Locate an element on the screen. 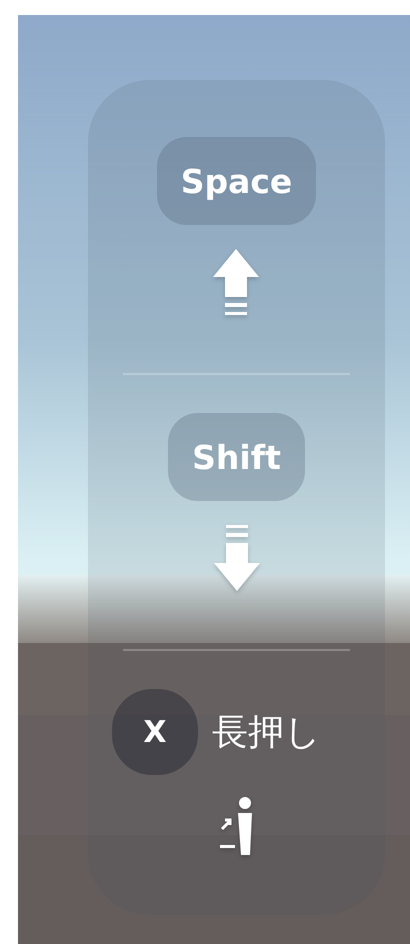 This screenshot has width=410, height=944. key-label: X is located at coordinates (155, 732).